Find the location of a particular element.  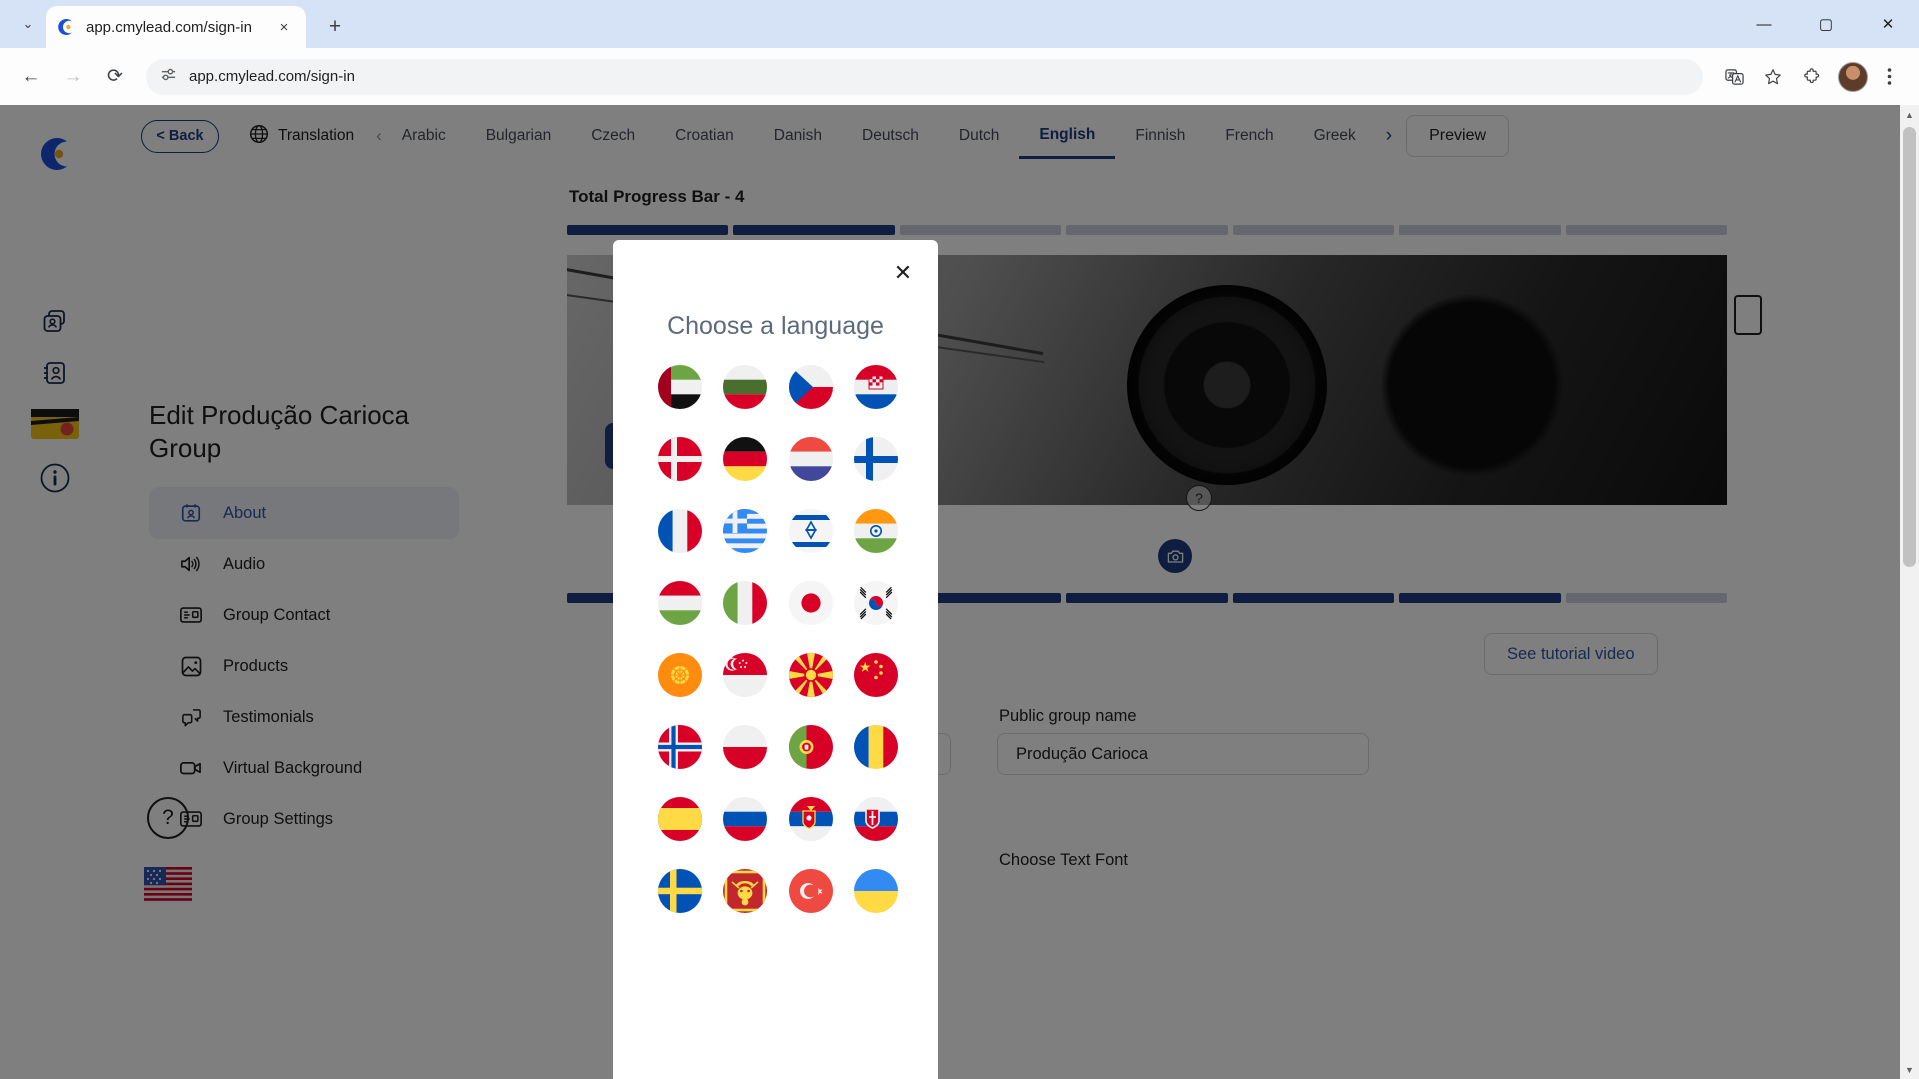

bookmark-star-icon is located at coordinates (1773, 77).